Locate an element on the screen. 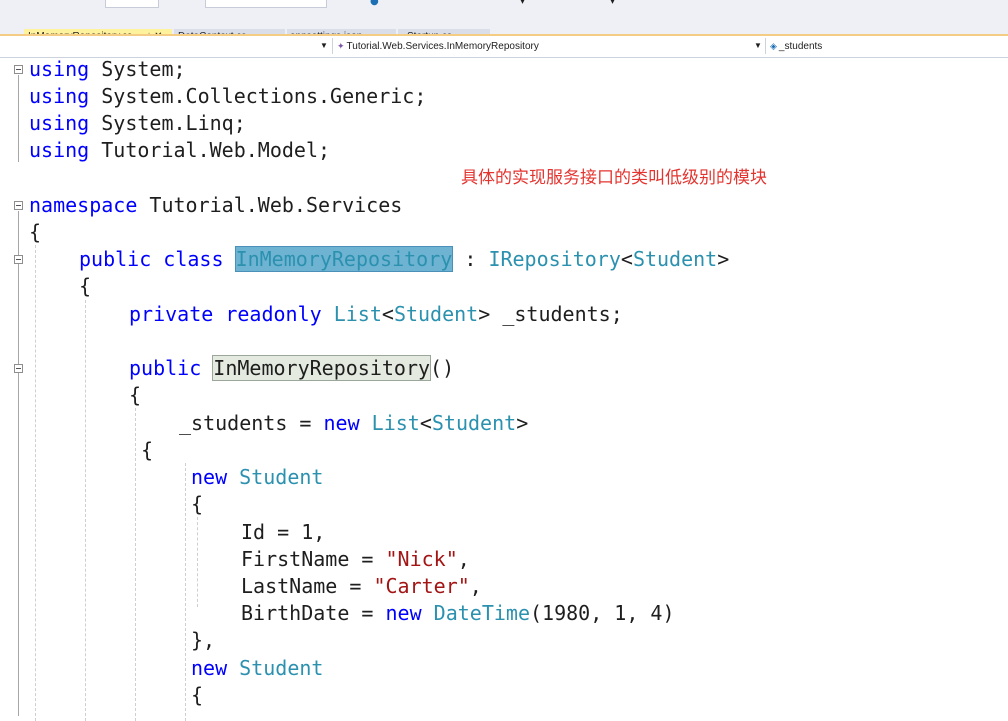 This screenshot has width=1008, height=721. highlighted-reference: InMemoryRepository is located at coordinates (322, 368).